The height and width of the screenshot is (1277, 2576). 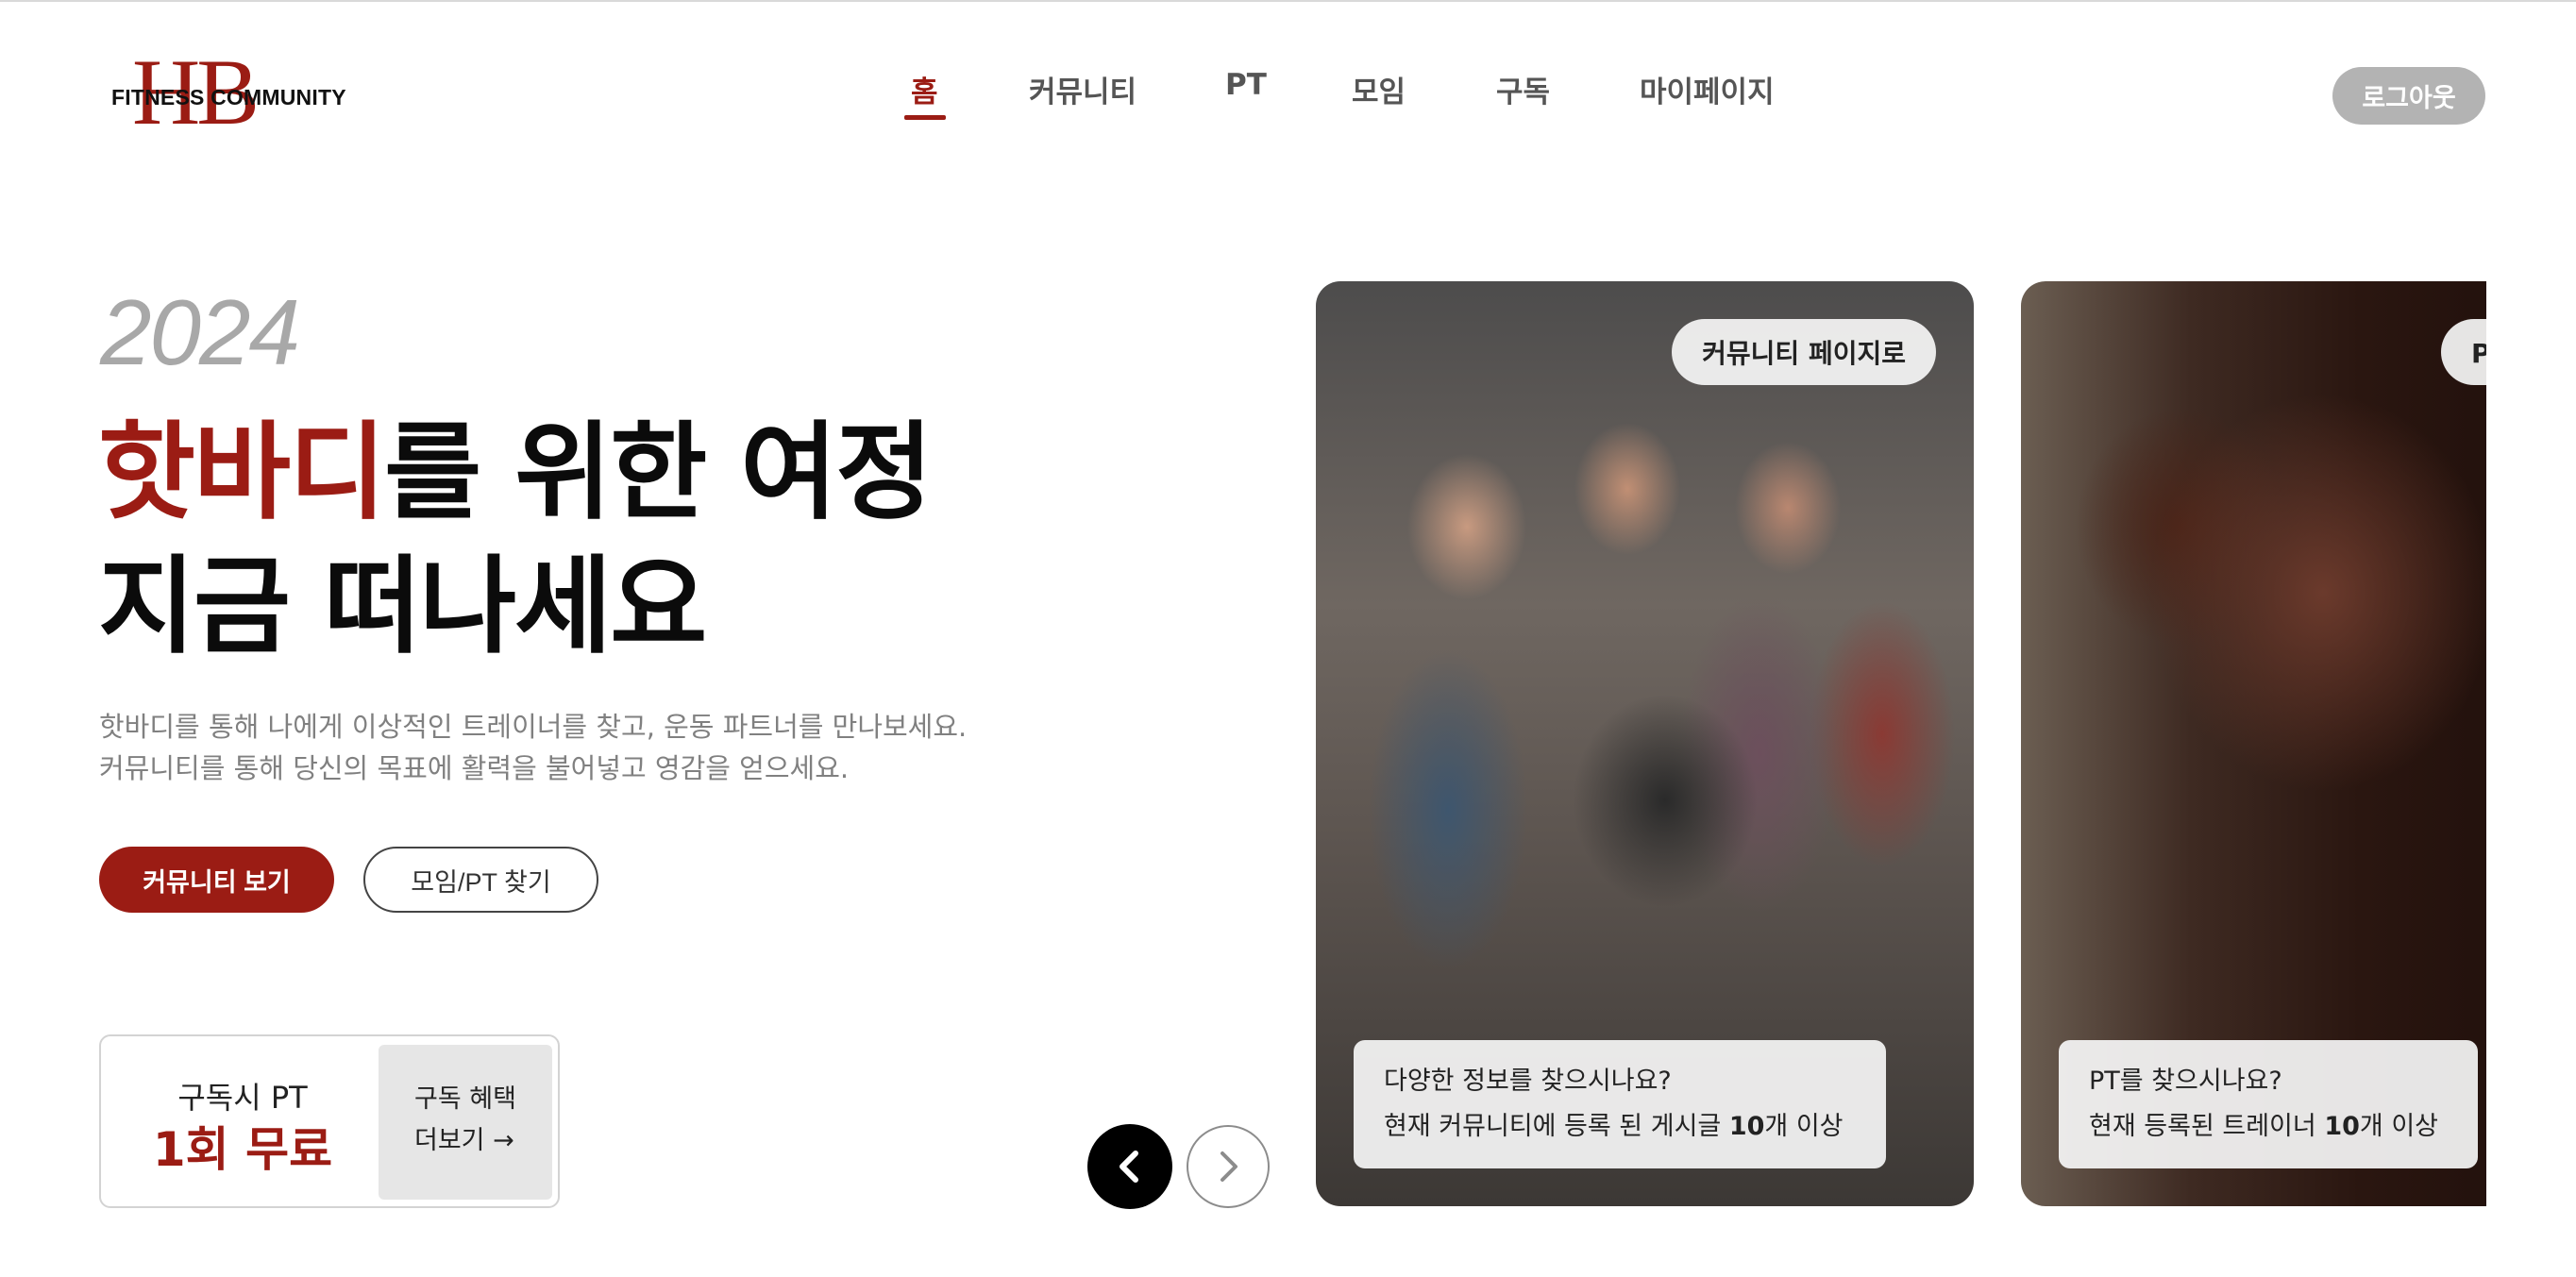 I want to click on carousel-prev-button, so click(x=1129, y=1166).